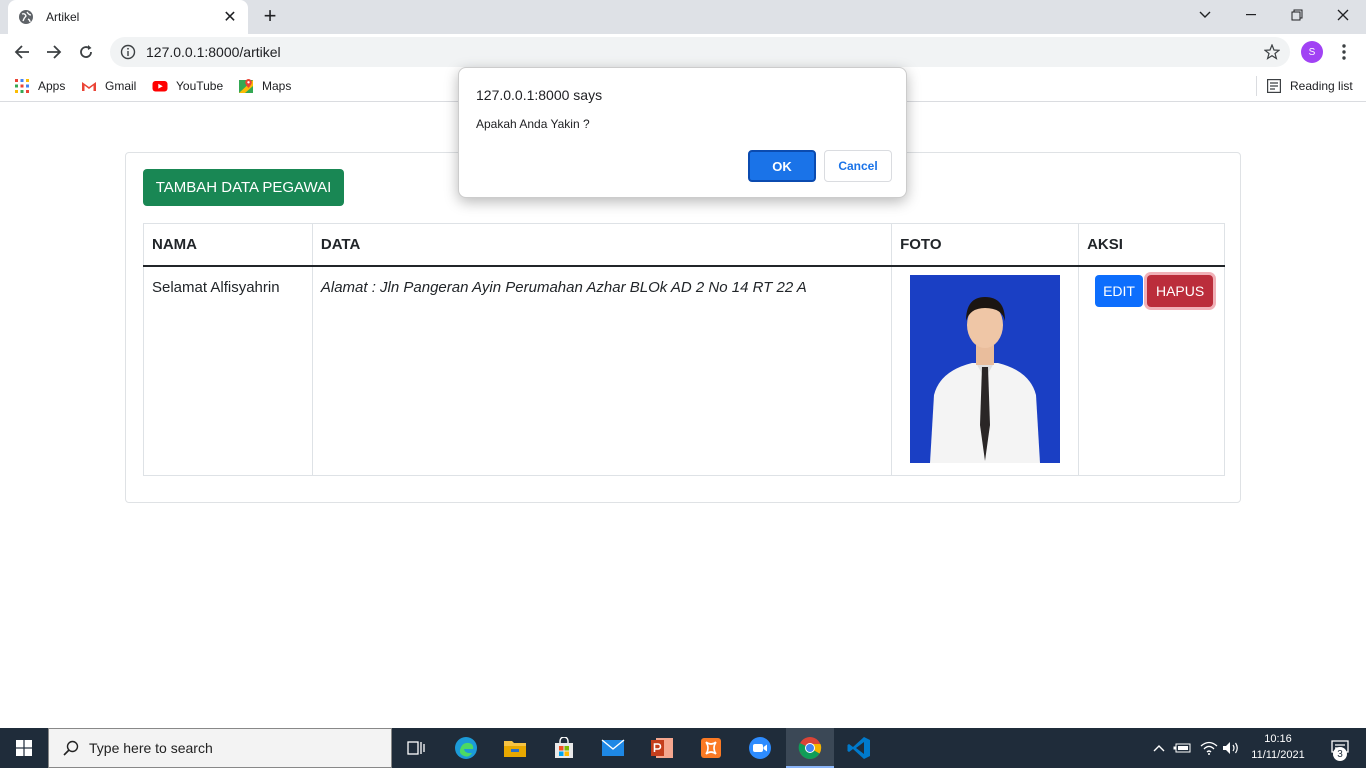 This screenshot has width=1366, height=768. What do you see at coordinates (1231, 748) in the screenshot?
I see `volume-icon` at bounding box center [1231, 748].